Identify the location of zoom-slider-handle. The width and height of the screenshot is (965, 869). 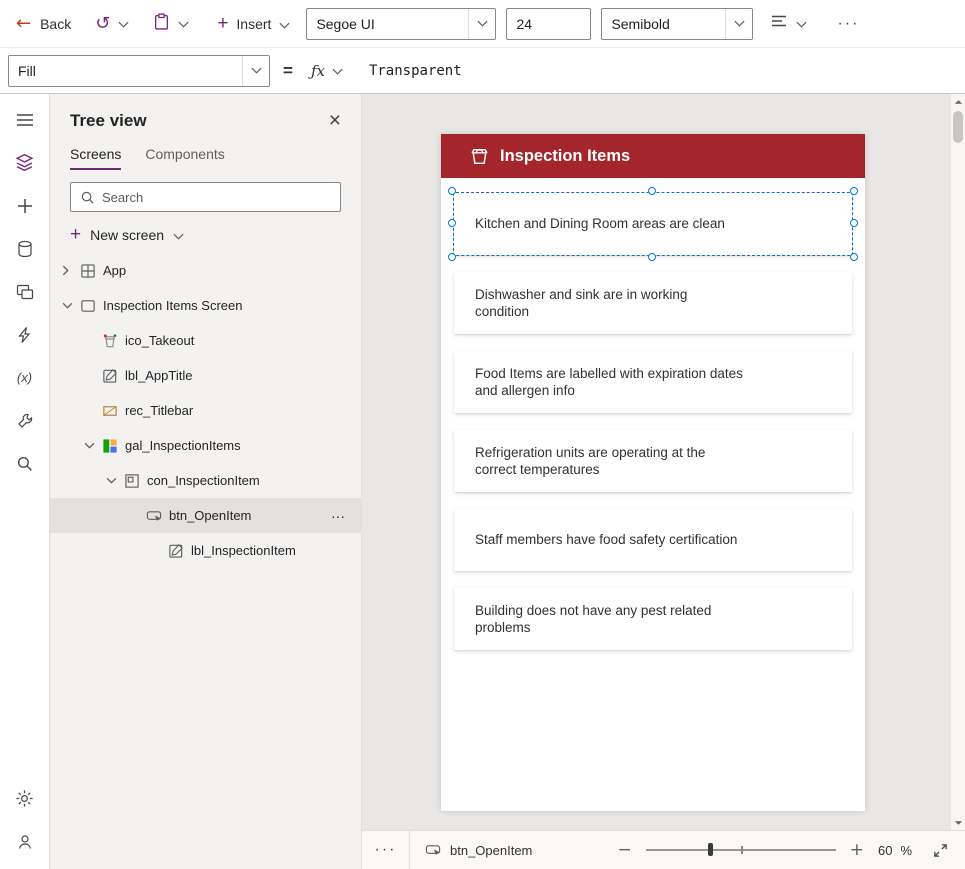
(711, 849).